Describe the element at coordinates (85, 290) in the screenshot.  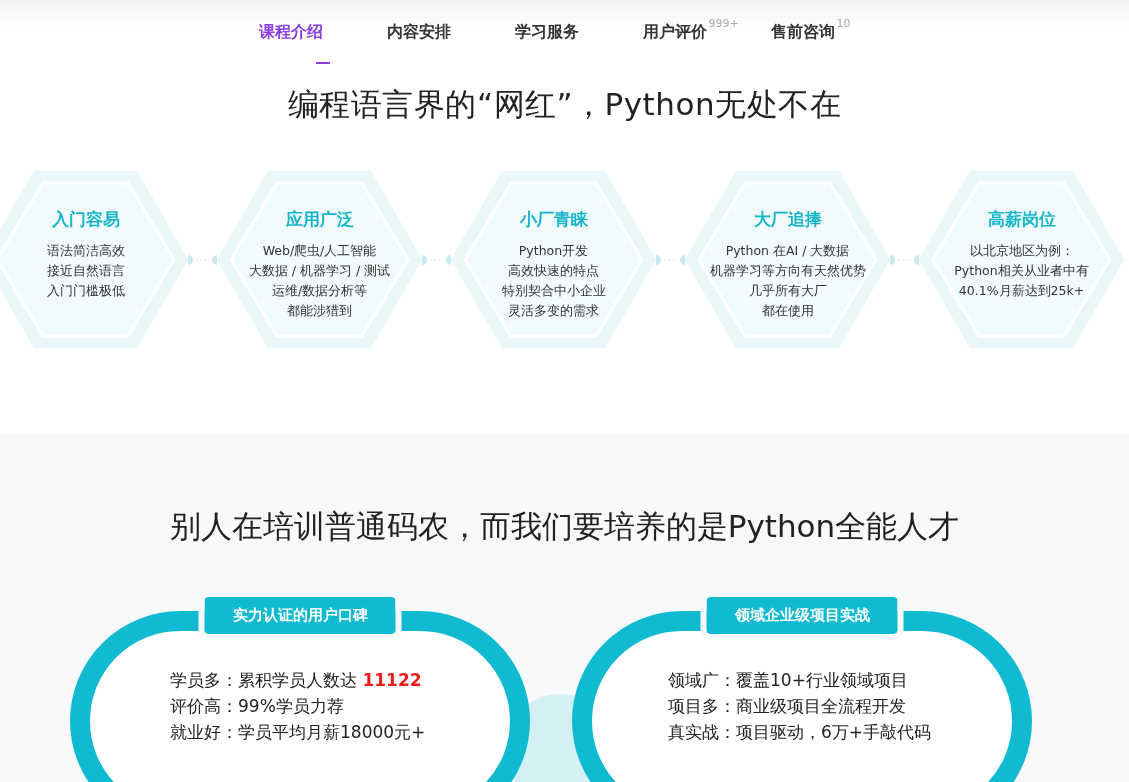
I see `feature-text: 入门门槛极低` at that location.